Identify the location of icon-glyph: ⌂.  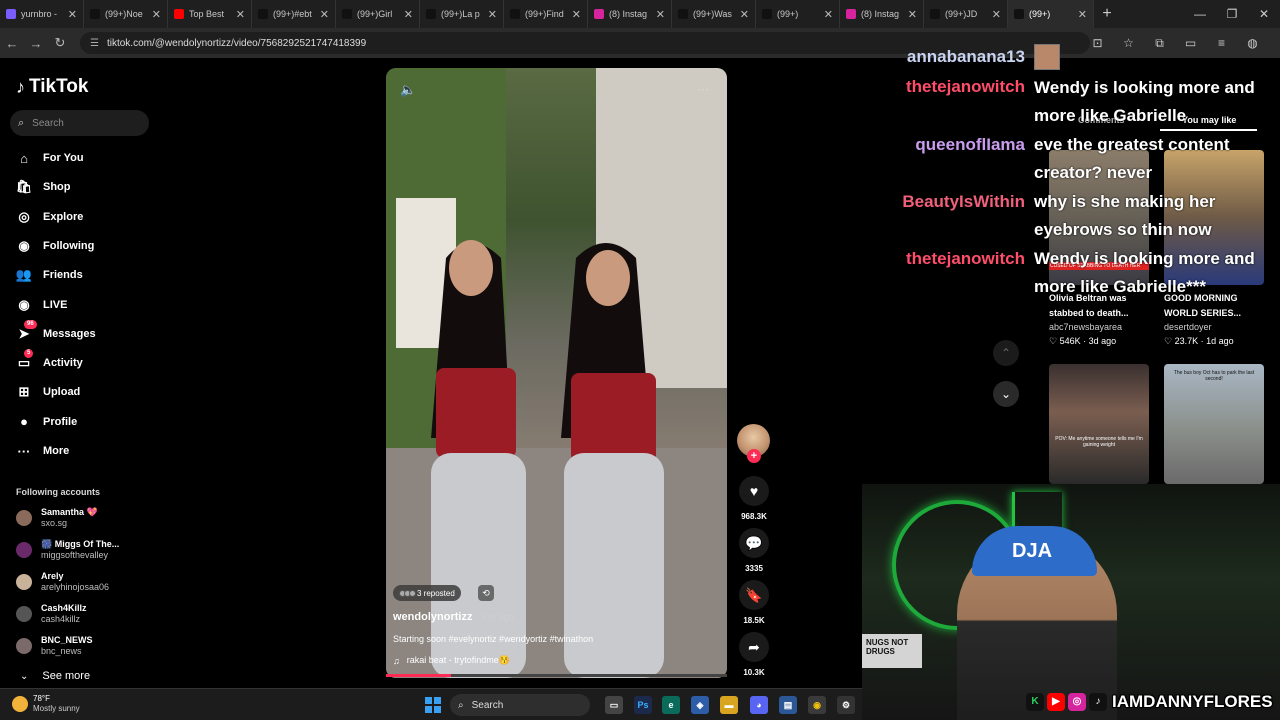
(24, 158).